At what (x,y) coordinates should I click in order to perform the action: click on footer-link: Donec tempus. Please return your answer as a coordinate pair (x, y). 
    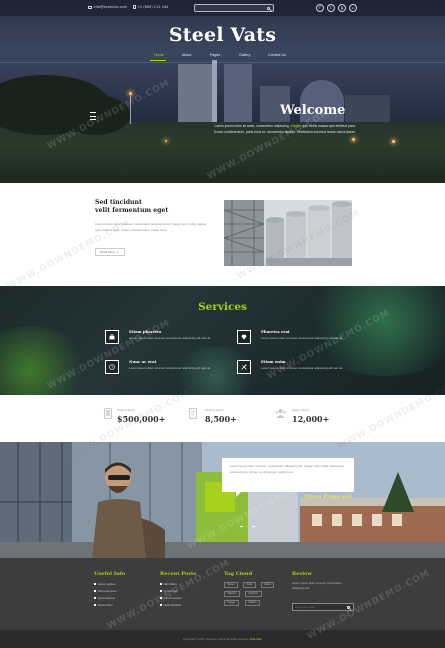
    Looking at the image, I should click on (171, 598).